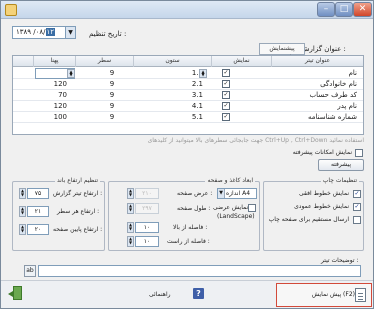  I want to click on row-title: شماره شناسنامه, so click(332, 117).